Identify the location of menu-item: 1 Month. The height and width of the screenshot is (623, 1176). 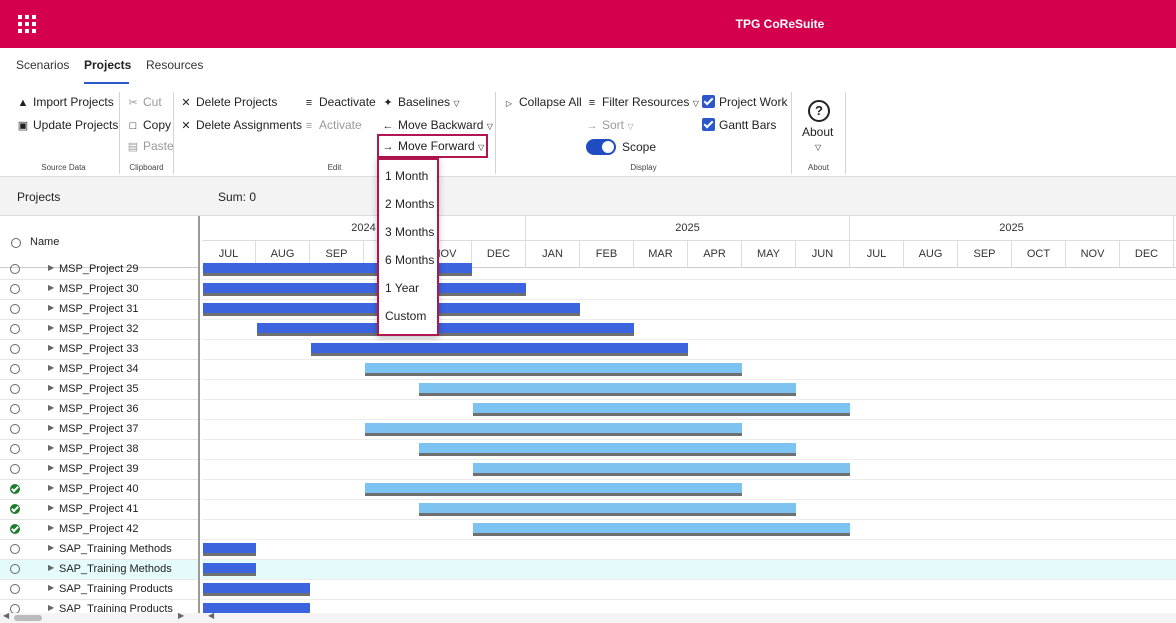
(406, 176).